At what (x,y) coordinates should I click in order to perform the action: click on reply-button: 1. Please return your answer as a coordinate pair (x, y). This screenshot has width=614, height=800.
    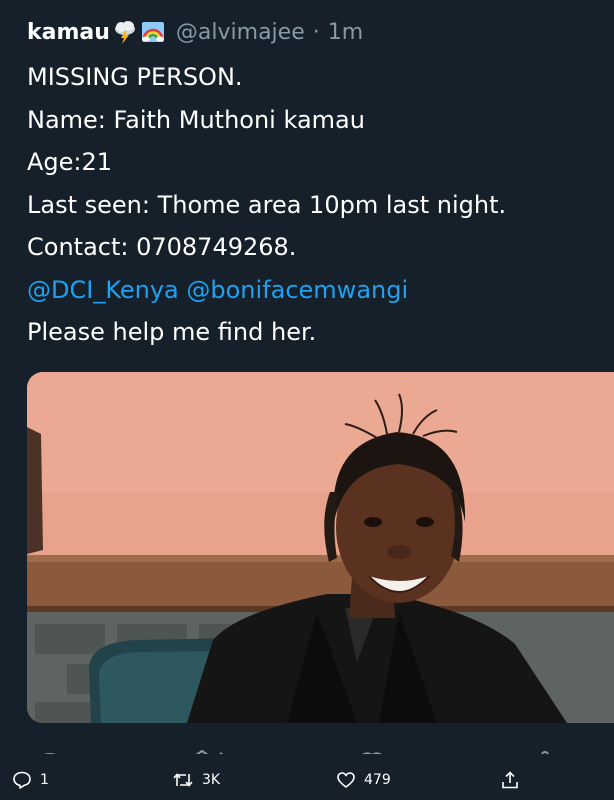
    Looking at the image, I should click on (30, 780).